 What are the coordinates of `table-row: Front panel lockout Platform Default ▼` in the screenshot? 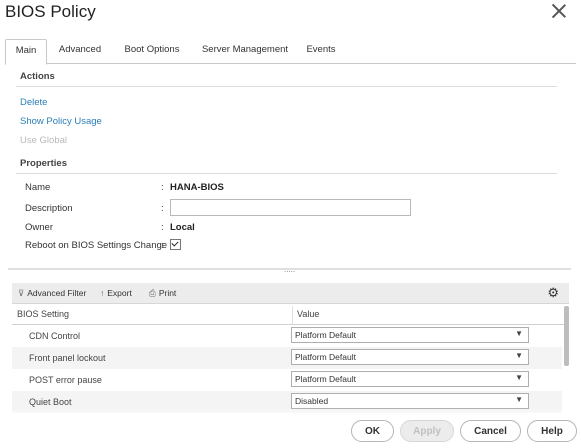 It's located at (287, 358).